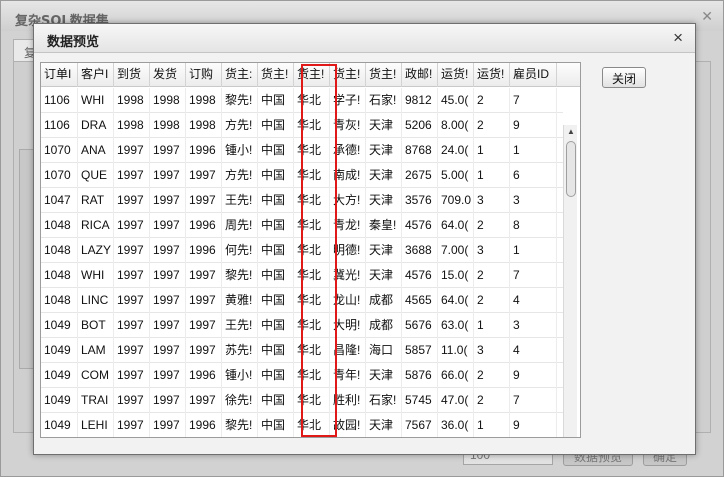 The height and width of the screenshot is (477, 724). What do you see at coordinates (348, 400) in the screenshot?
I see `table-cell: 胜利!` at bounding box center [348, 400].